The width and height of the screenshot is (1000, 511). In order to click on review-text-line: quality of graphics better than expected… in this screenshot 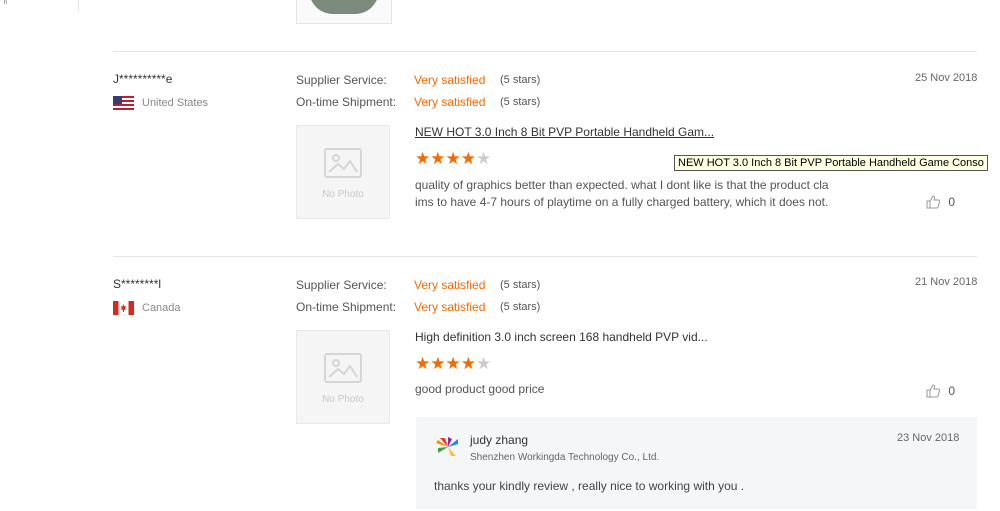, I will do `click(622, 185)`.